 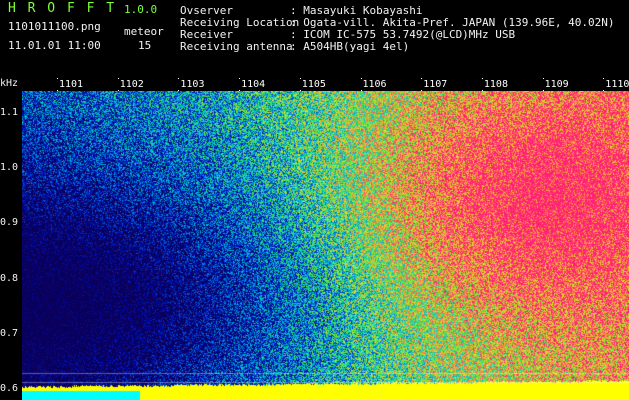 What do you see at coordinates (312, 84) in the screenshot?
I see `x-tick-label: 1105` at bounding box center [312, 84].